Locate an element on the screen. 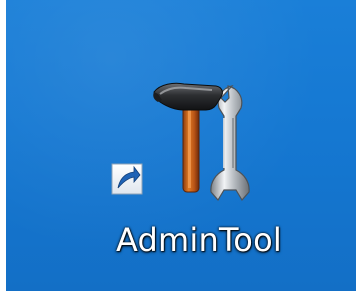 The image size is (360, 291). desktop-icon-label: AdminTool is located at coordinates (199, 240).